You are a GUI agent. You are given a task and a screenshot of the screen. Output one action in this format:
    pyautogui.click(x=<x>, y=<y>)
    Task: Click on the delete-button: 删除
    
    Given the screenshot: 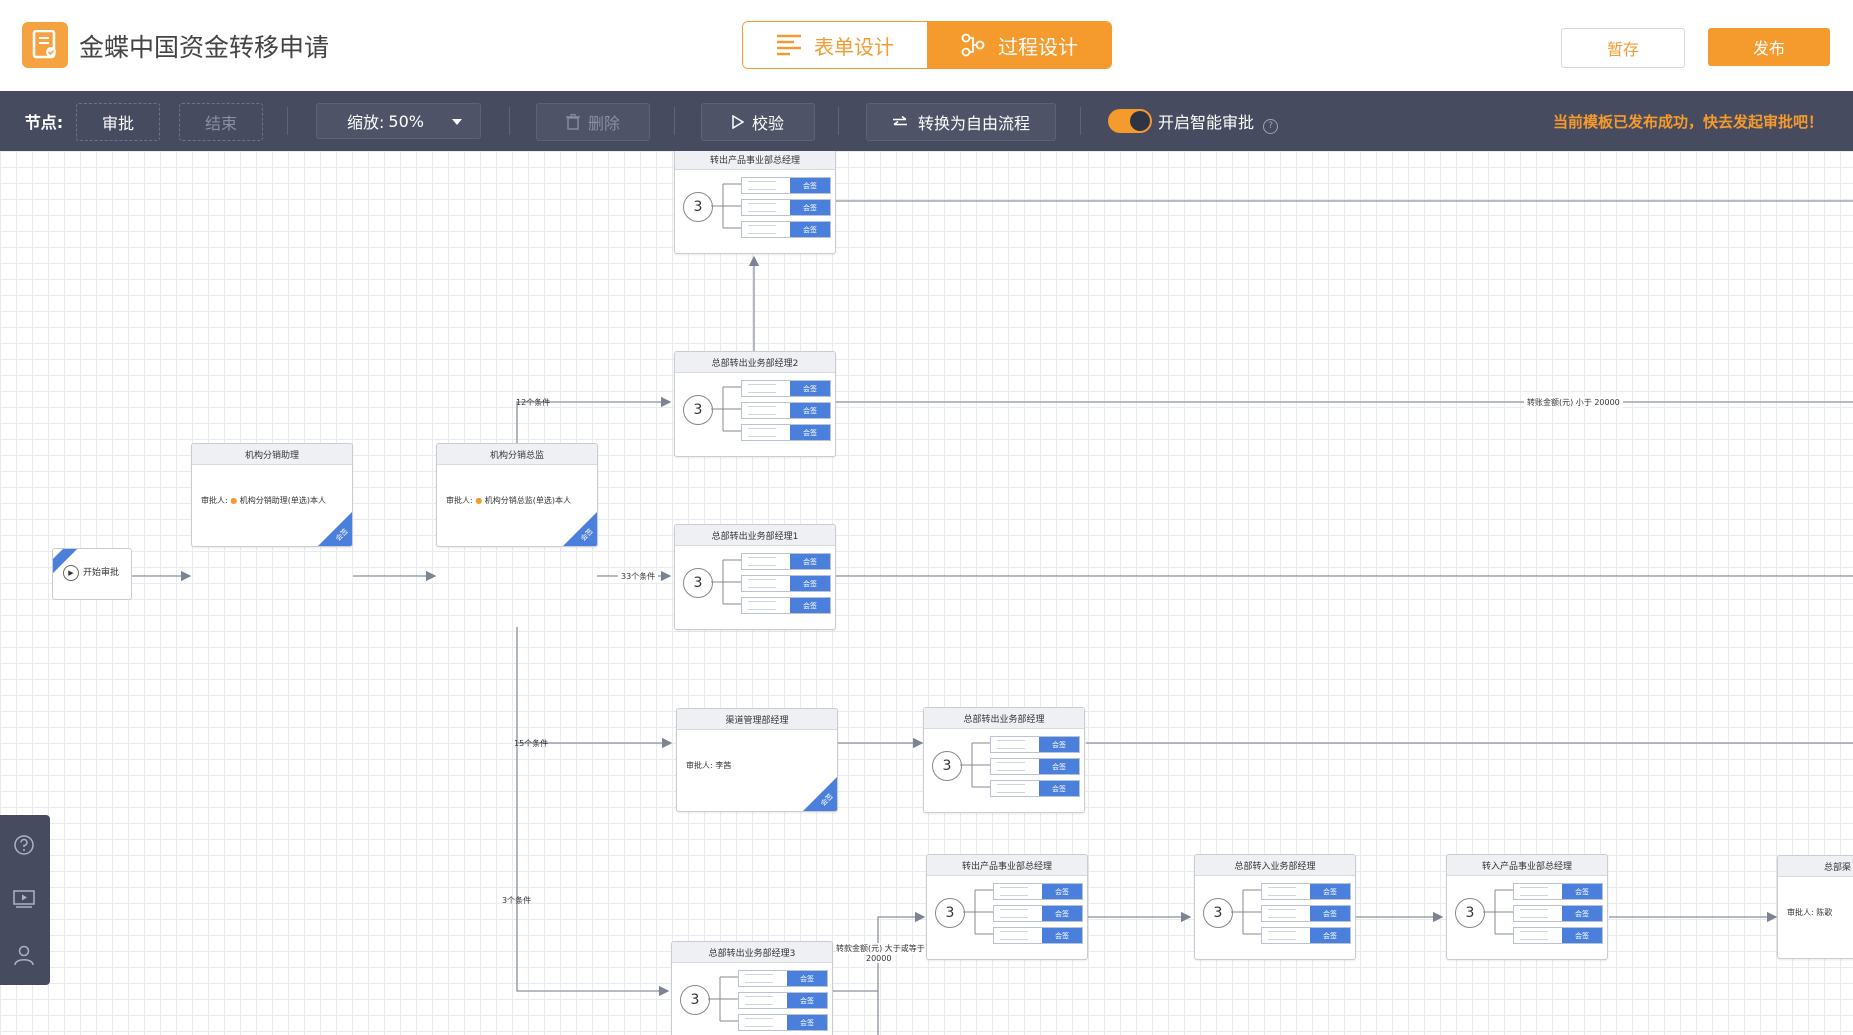 What is the action you would take?
    pyautogui.click(x=593, y=122)
    